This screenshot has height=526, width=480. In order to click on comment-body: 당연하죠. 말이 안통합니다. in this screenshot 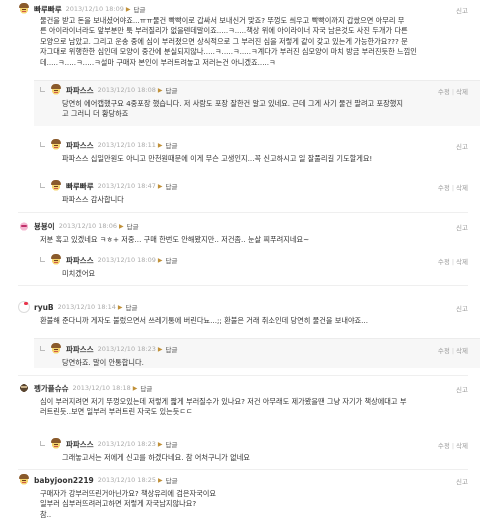, I will do `click(103, 362)`.